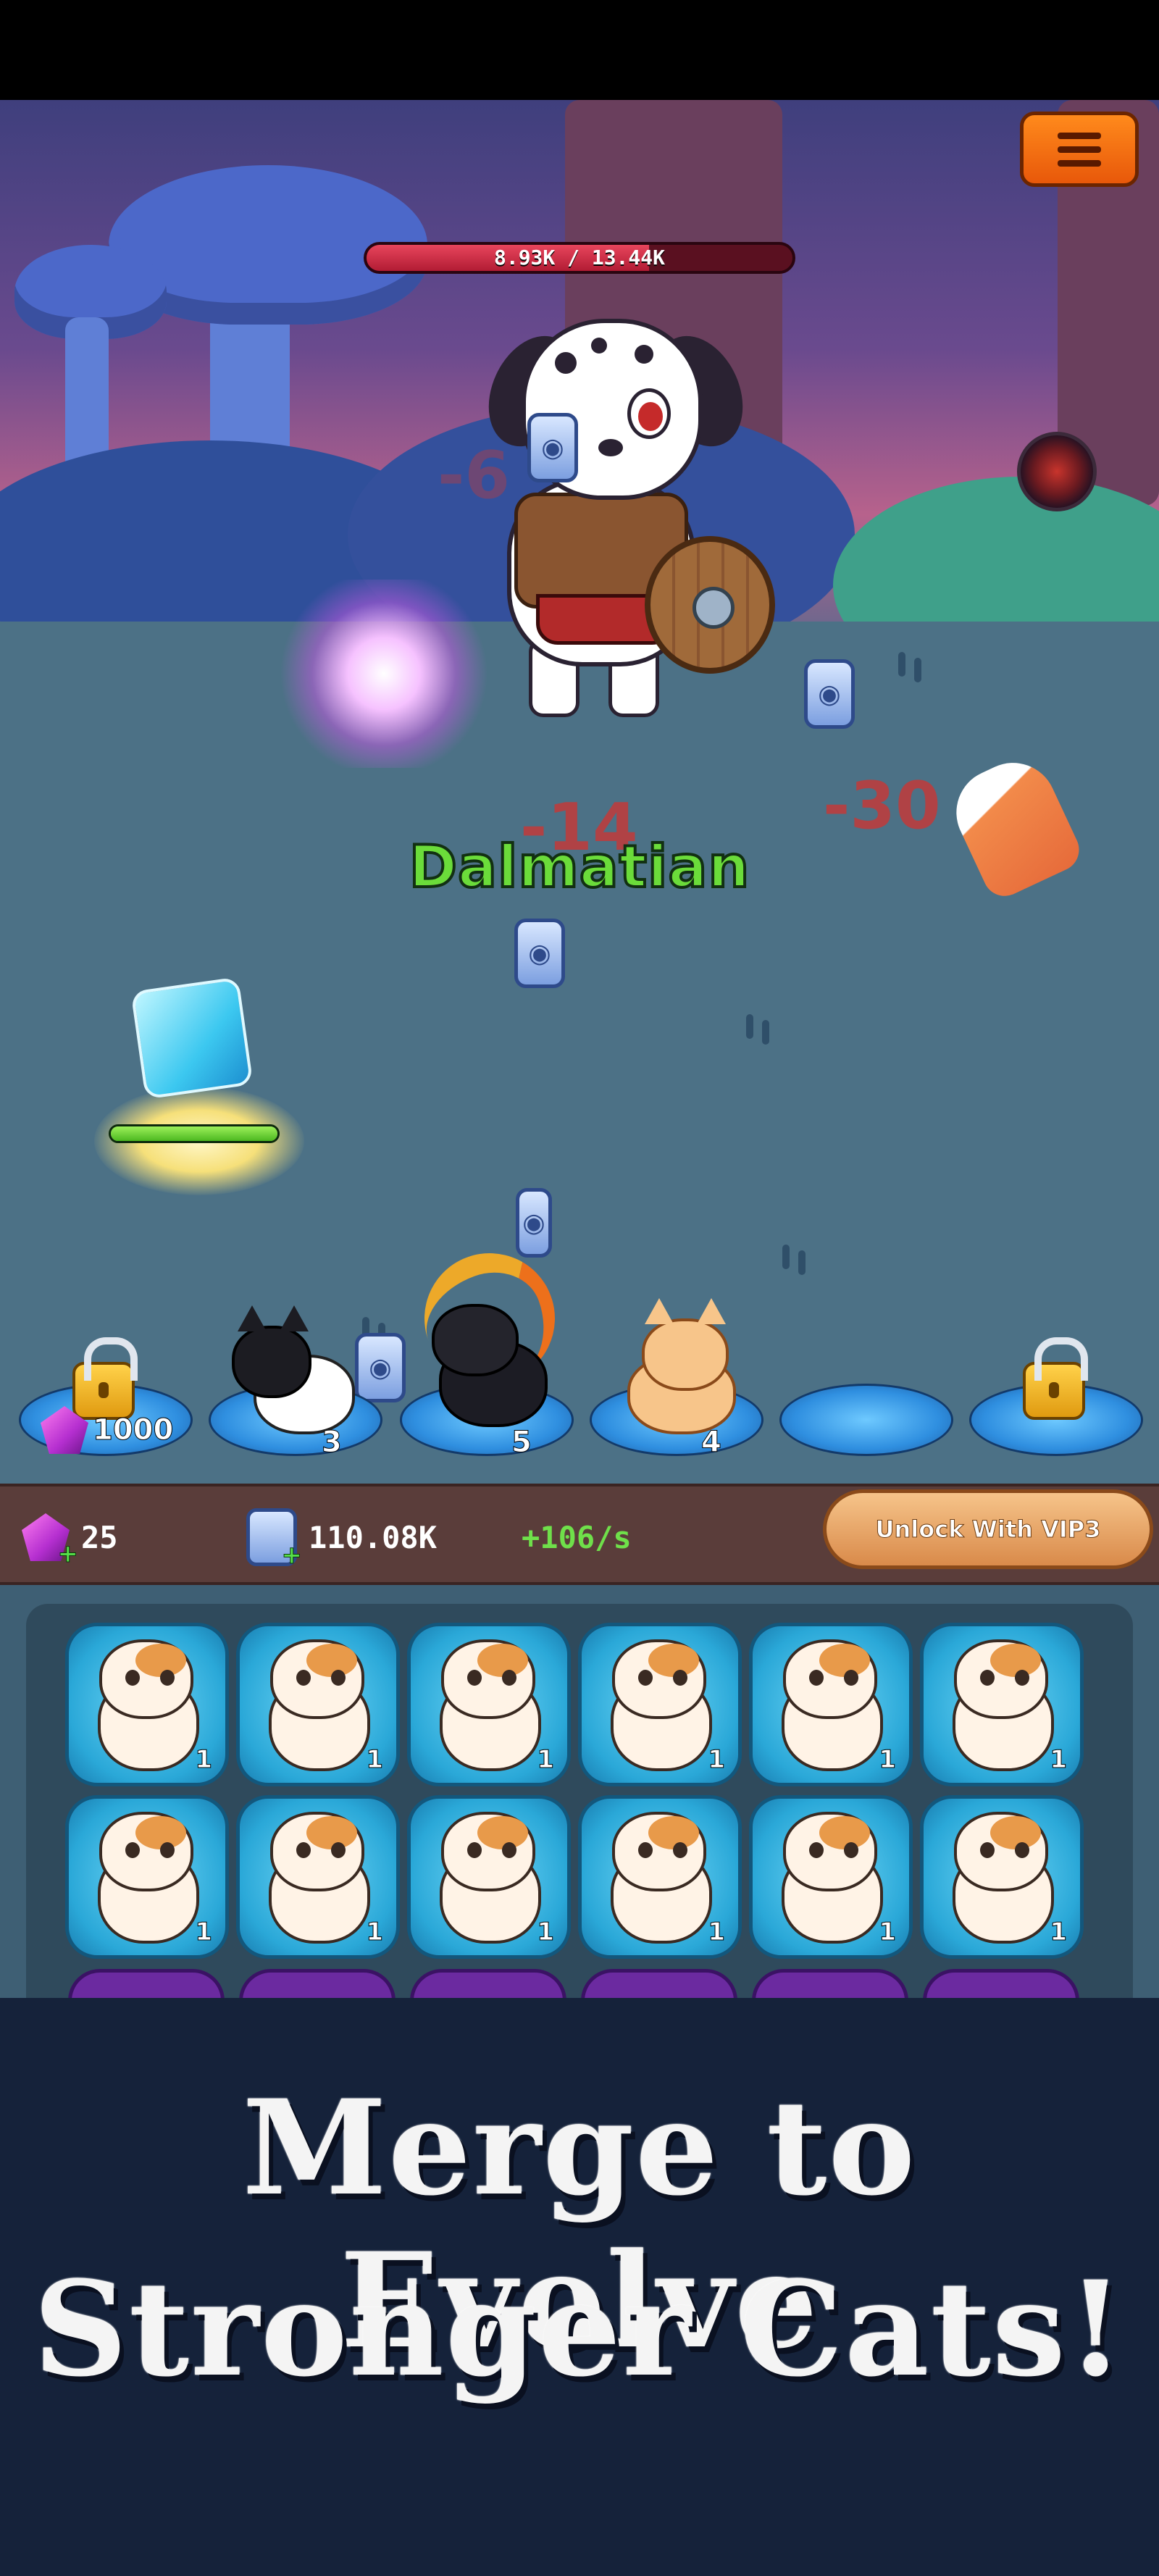  What do you see at coordinates (474, 476) in the screenshot?
I see `damage-number: -6` at bounding box center [474, 476].